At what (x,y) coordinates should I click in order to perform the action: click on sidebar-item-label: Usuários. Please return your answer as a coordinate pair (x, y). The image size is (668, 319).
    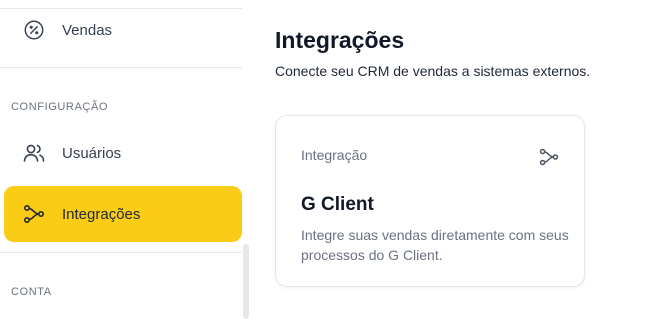
    Looking at the image, I should click on (92, 153).